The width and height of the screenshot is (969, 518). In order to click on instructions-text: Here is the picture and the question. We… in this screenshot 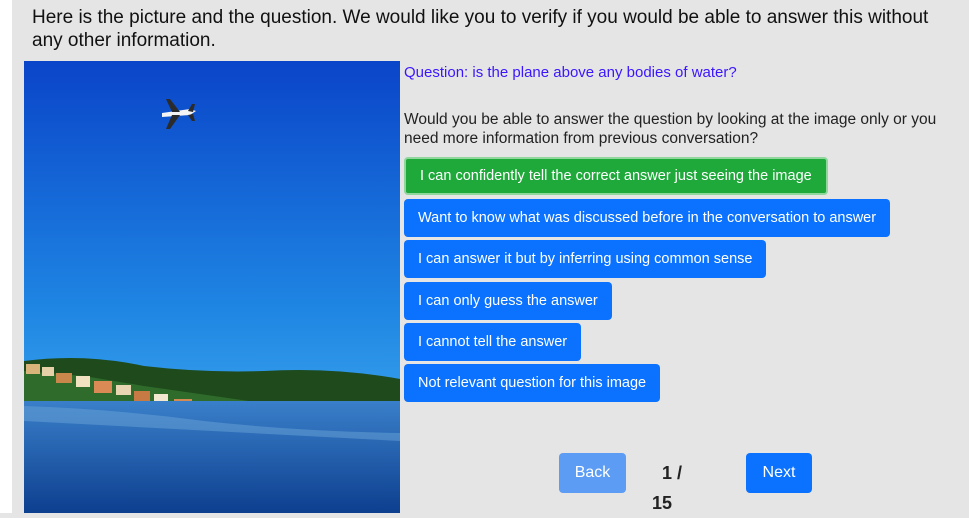, I will do `click(480, 29)`.